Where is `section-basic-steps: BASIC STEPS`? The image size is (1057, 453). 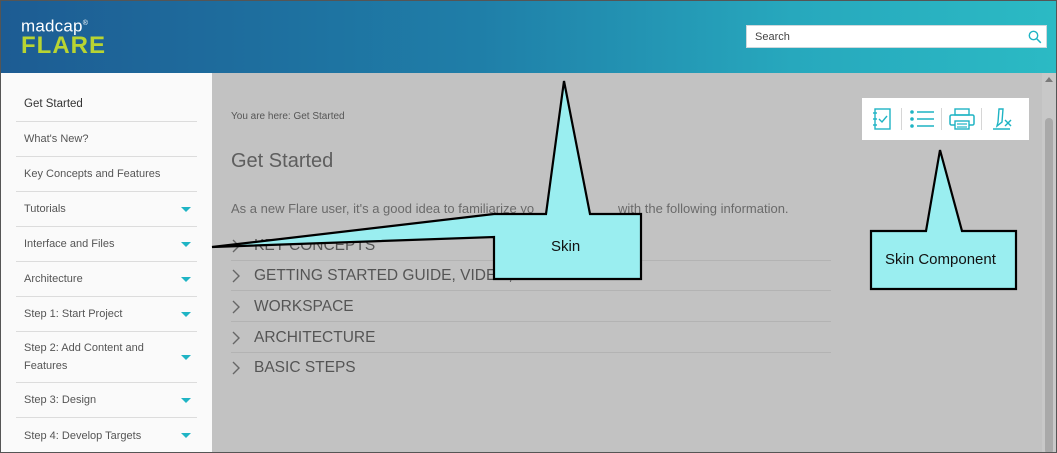
section-basic-steps: BASIC STEPS is located at coordinates (531, 368).